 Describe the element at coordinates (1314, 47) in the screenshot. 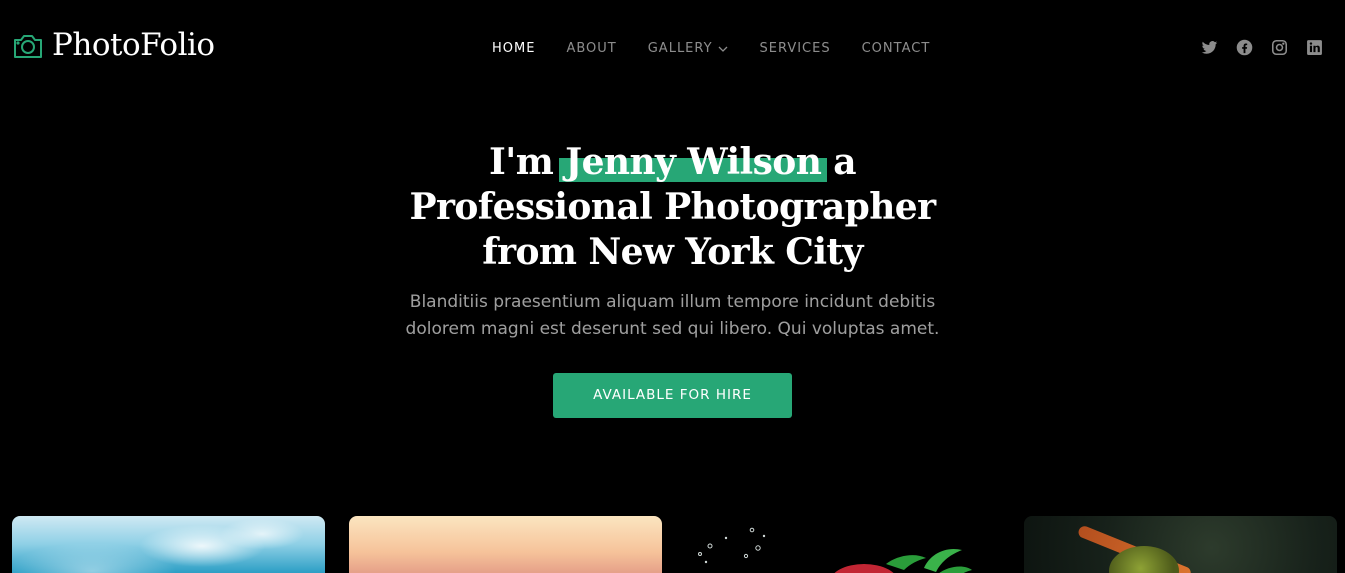

I see `linkedin-icon` at that location.